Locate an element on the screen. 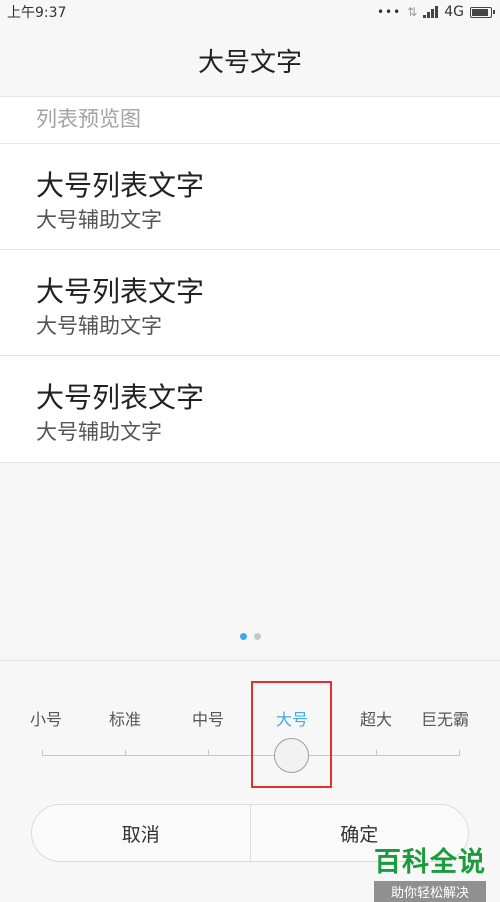 This screenshot has width=500, height=902. page-title: 大号文字 is located at coordinates (249, 62).